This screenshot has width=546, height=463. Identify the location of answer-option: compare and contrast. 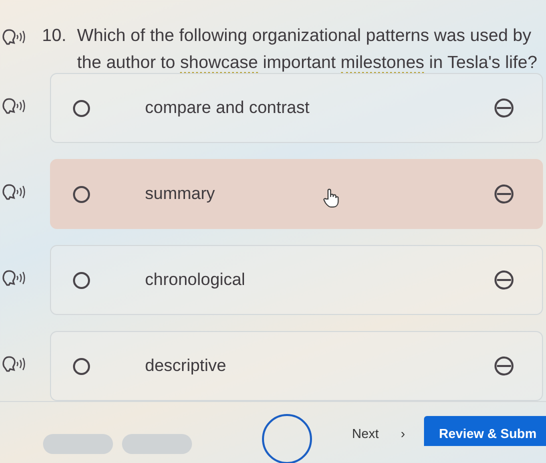
(296, 108).